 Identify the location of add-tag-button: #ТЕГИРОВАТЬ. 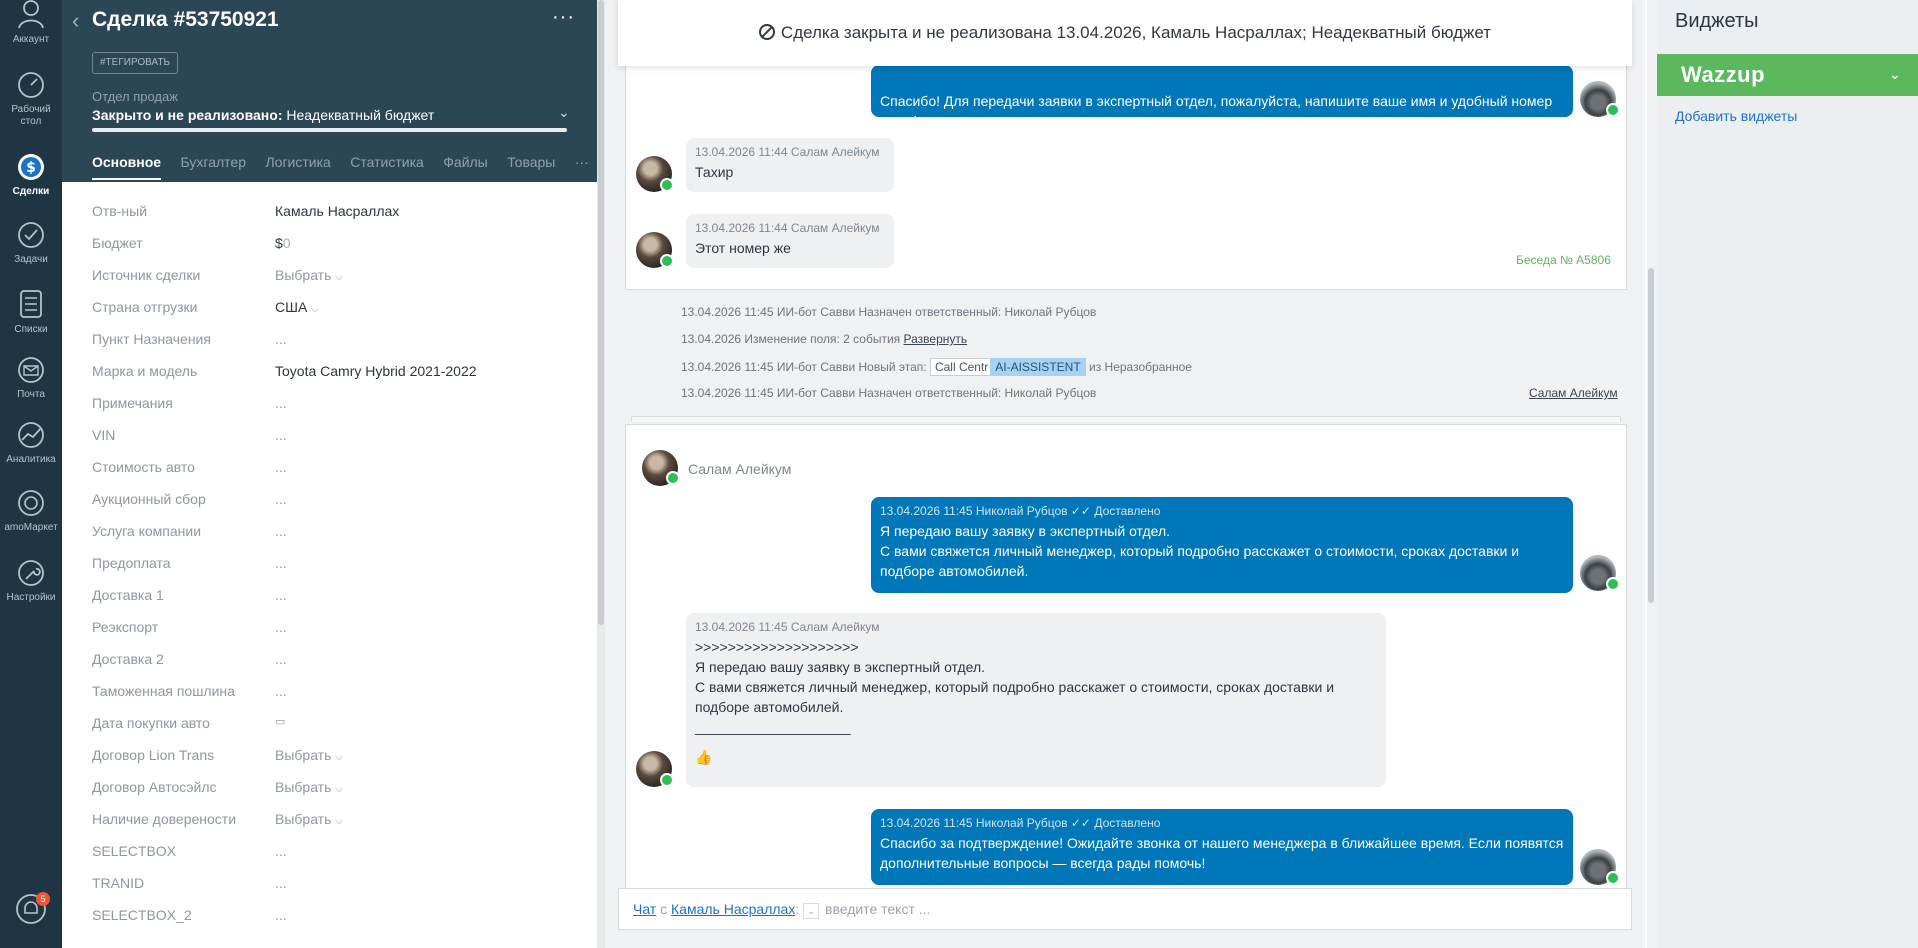
(135, 63).